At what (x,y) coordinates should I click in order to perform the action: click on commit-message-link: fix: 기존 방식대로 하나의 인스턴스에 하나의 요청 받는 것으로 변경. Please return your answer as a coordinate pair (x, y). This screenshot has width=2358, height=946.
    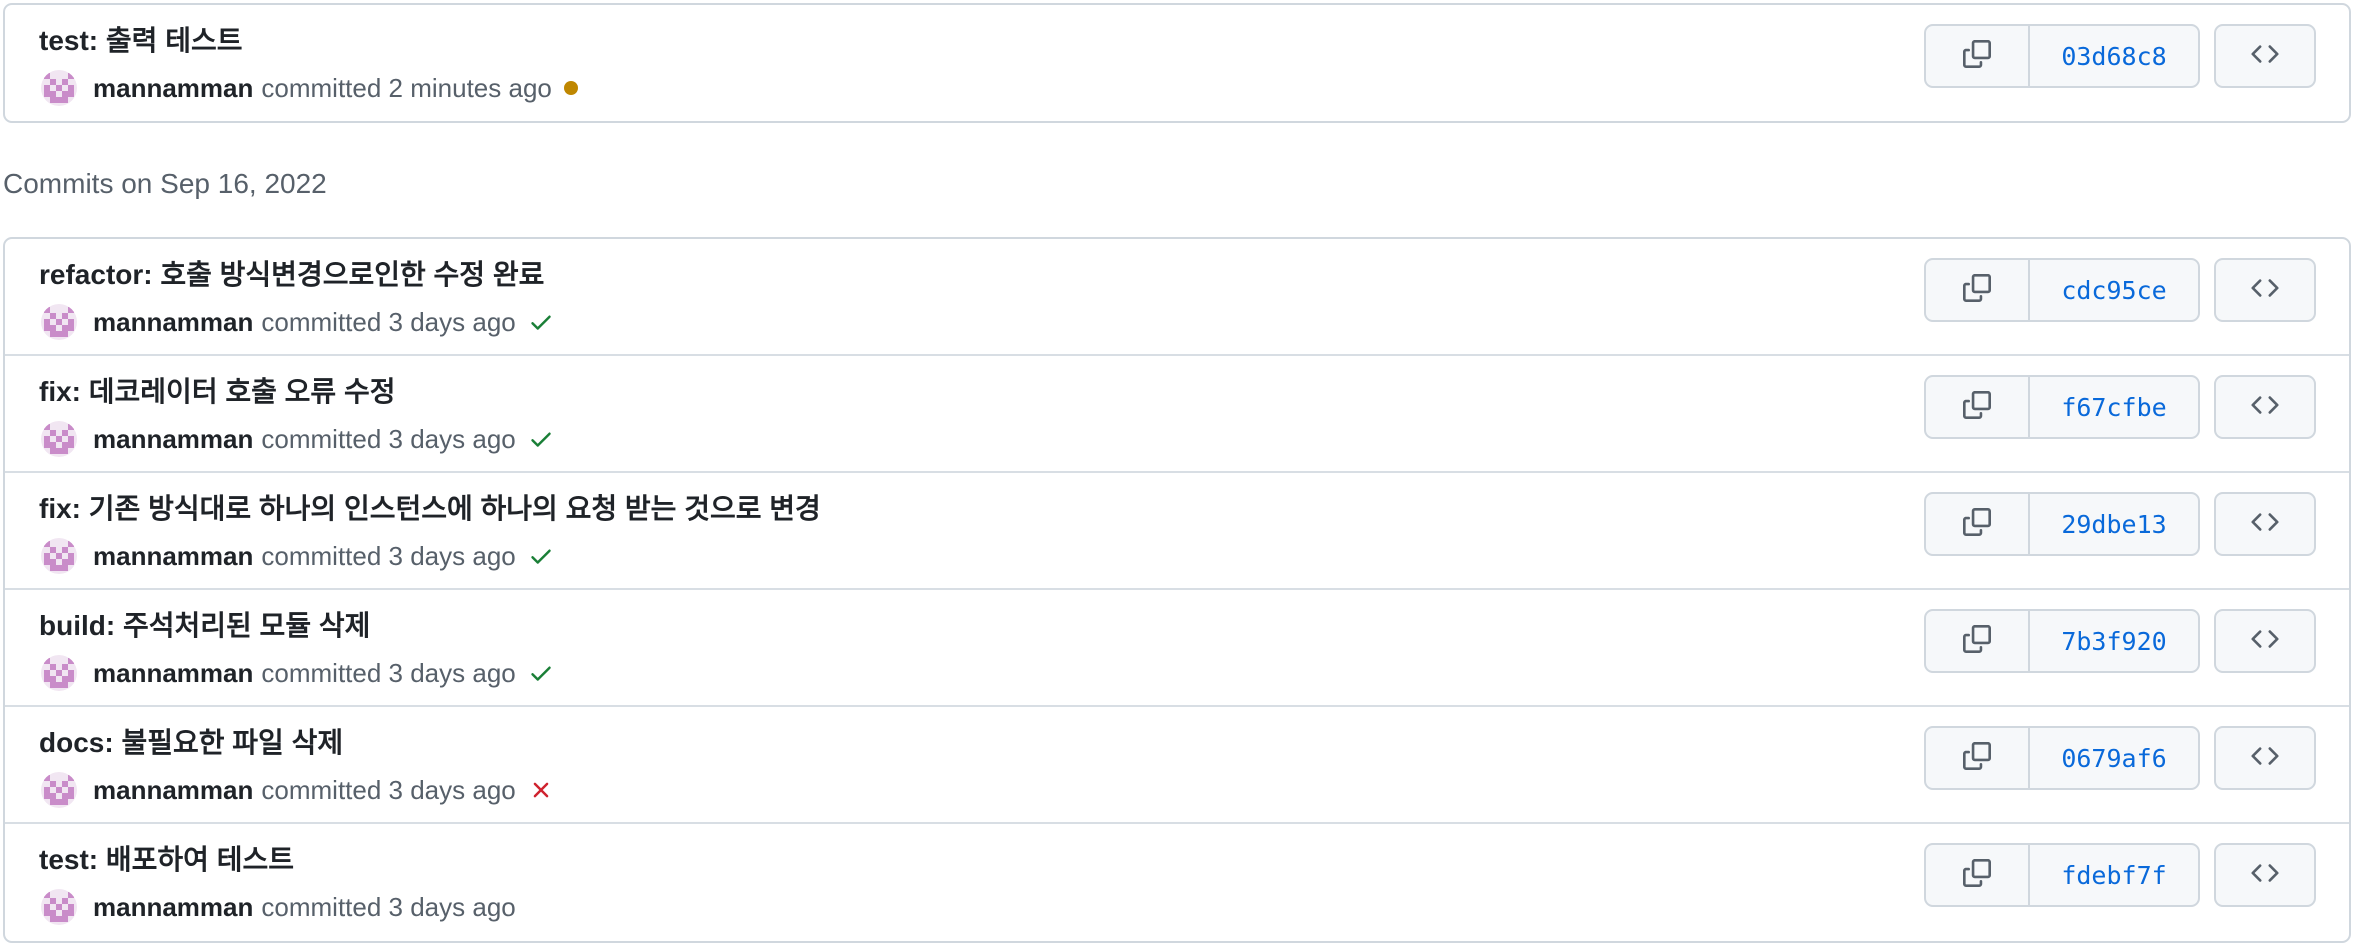
    Looking at the image, I should click on (430, 509).